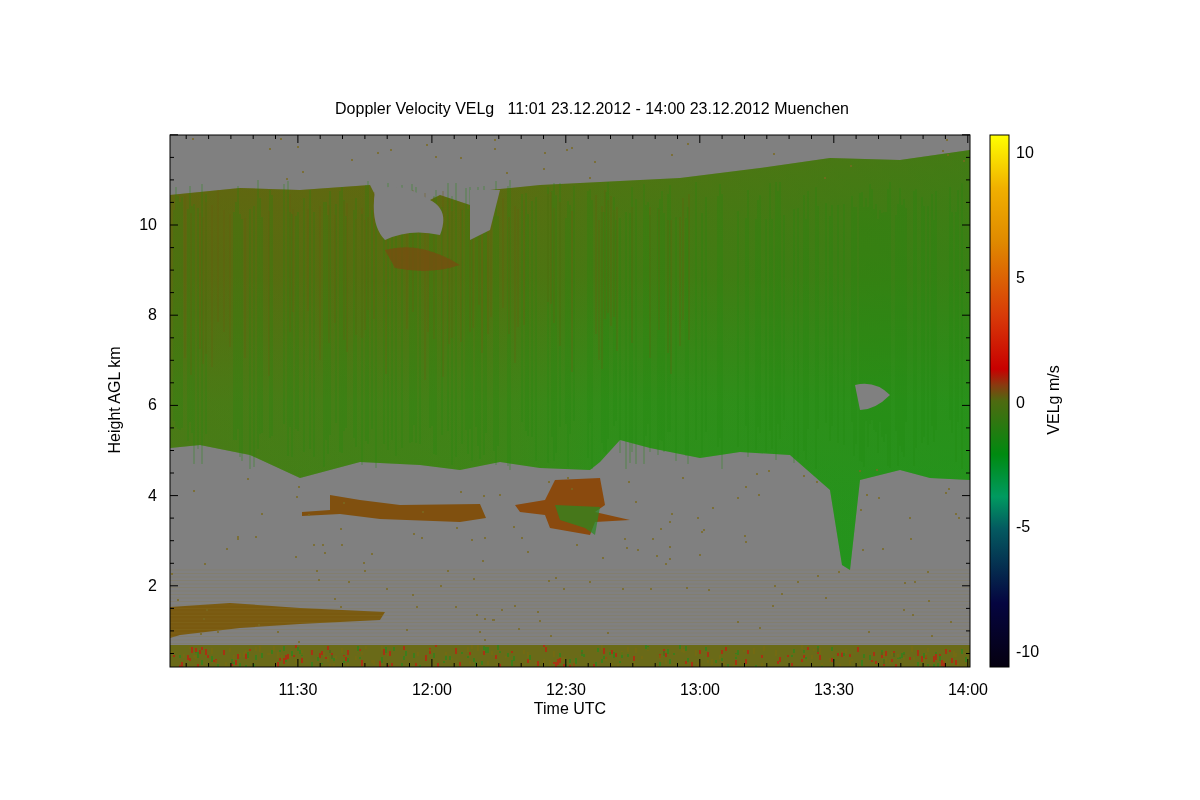  I want to click on colorbar-label: VELg m/s, so click(1053, 400).